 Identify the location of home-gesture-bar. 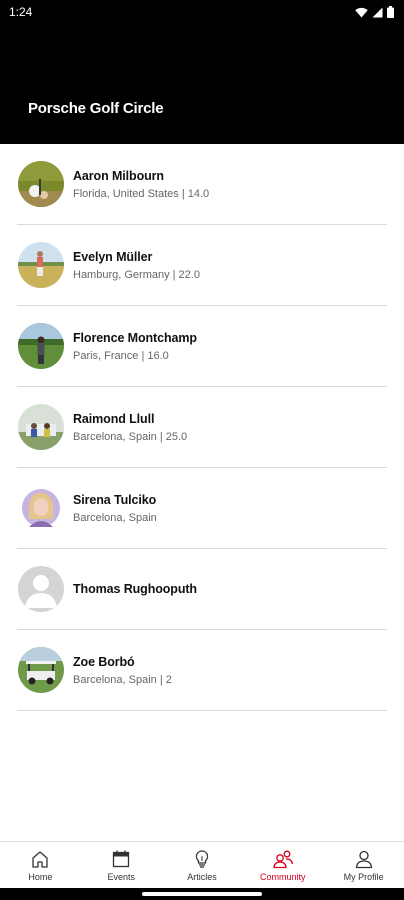
(202, 894).